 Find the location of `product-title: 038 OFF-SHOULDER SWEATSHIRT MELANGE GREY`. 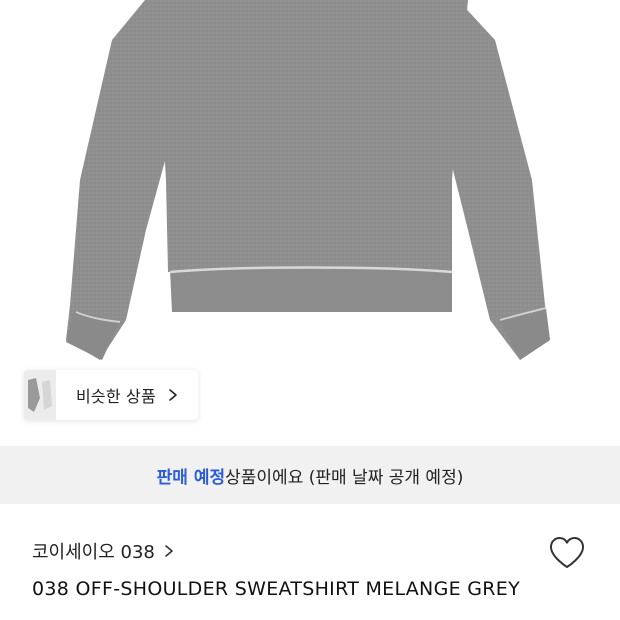

product-title: 038 OFF-SHOULDER SWEATSHIRT MELANGE GREY is located at coordinates (276, 589).